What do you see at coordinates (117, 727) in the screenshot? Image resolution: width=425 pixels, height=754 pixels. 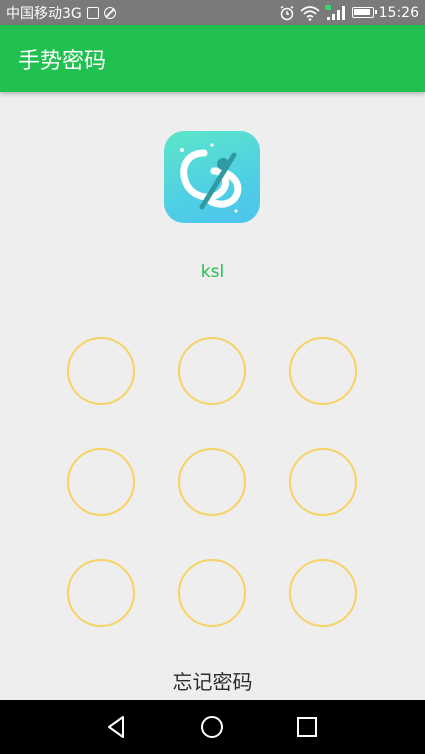 I see `back-icon` at bounding box center [117, 727].